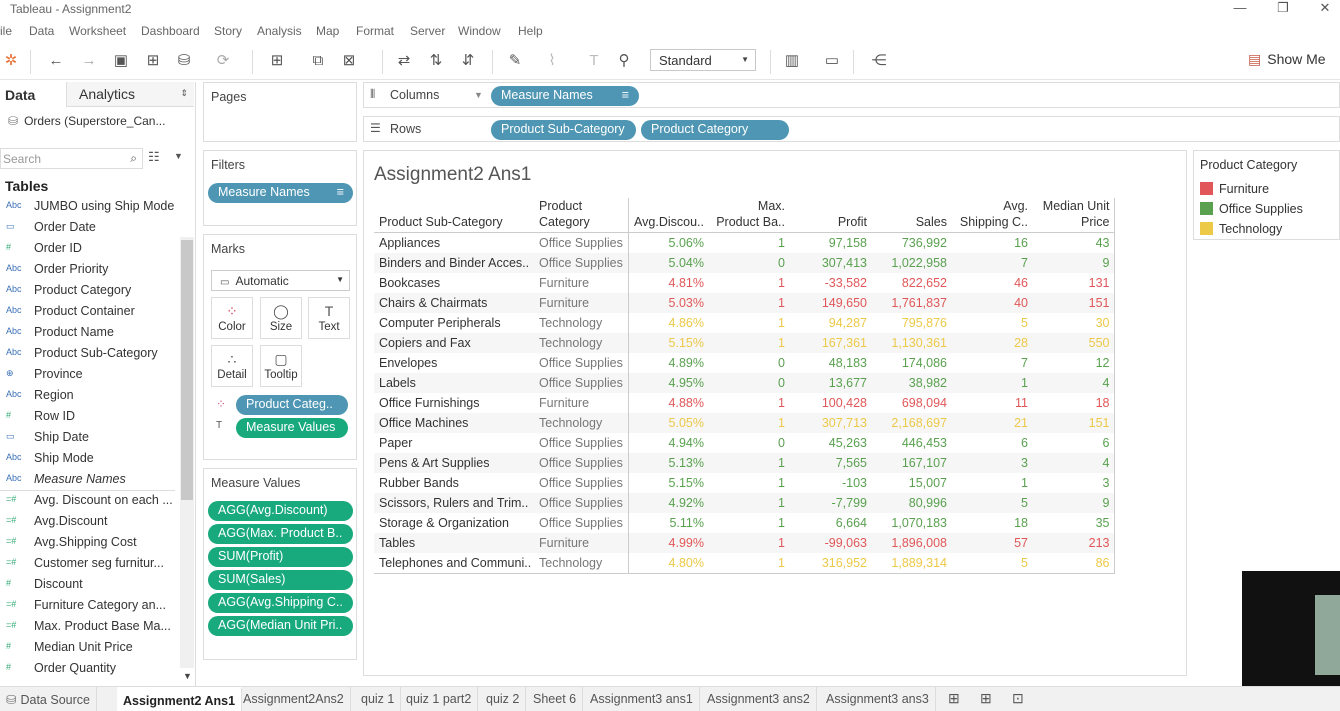  I want to click on field-item: Abc Product Sub-Category, so click(87, 354).